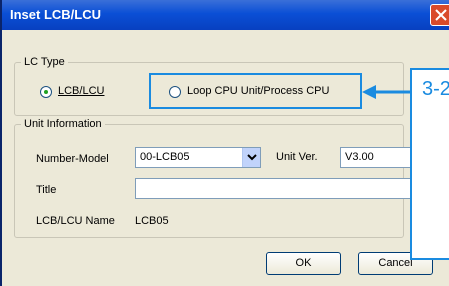 The image size is (449, 286). I want to click on ok-button: OK, so click(303, 263).